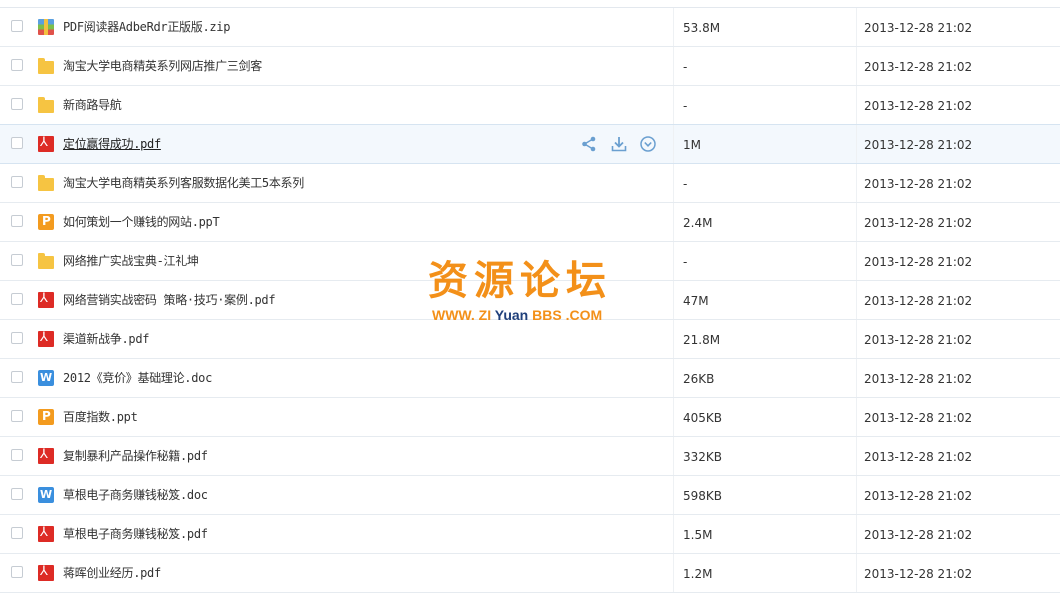 The height and width of the screenshot is (593, 1060). Describe the element at coordinates (100, 417) in the screenshot. I see `file-name: 百度指数.ppt` at that location.